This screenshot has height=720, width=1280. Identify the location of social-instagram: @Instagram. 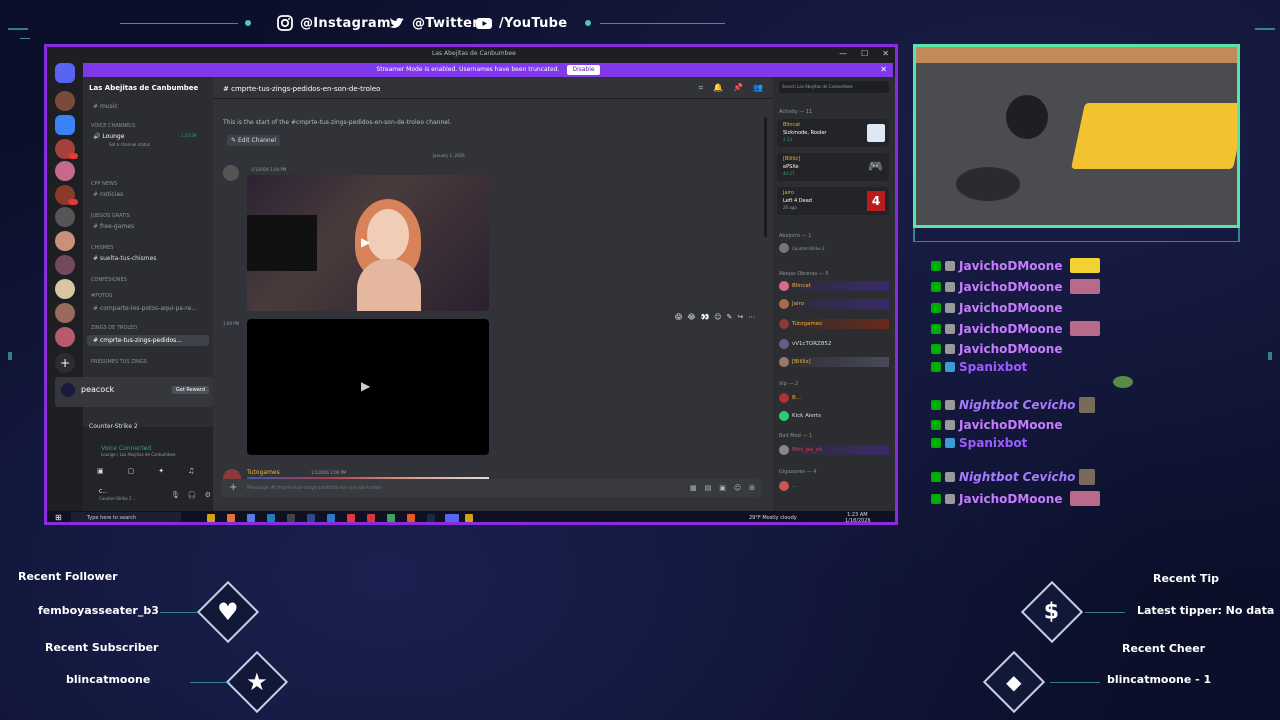
(333, 23).